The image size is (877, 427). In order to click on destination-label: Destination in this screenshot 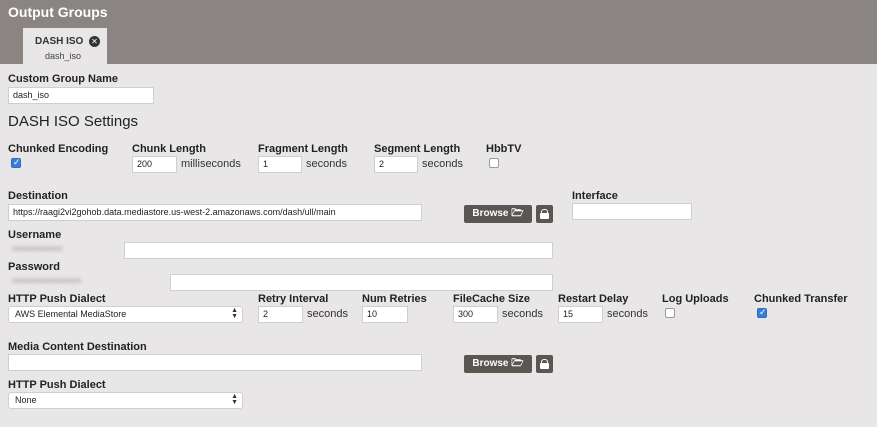, I will do `click(38, 196)`.